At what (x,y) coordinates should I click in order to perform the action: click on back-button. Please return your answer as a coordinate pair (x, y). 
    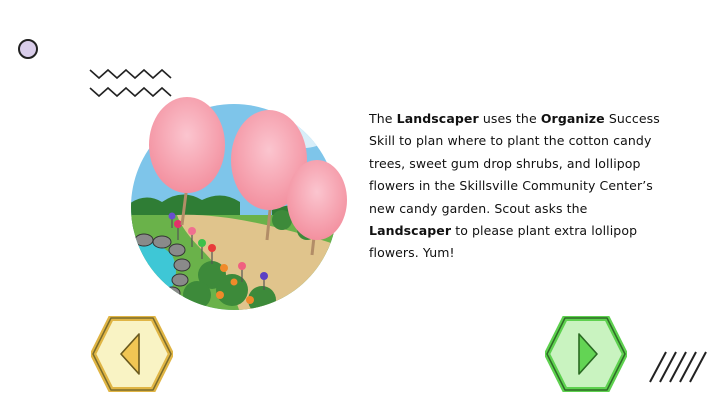
    Looking at the image, I should click on (132, 354).